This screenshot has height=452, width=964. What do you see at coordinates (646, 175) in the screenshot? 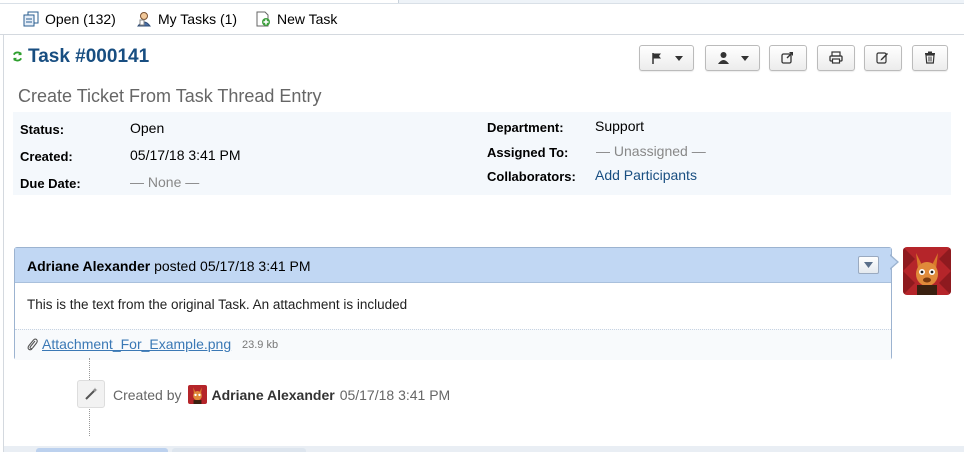
I see `add-participants-link: Add Participants` at bounding box center [646, 175].